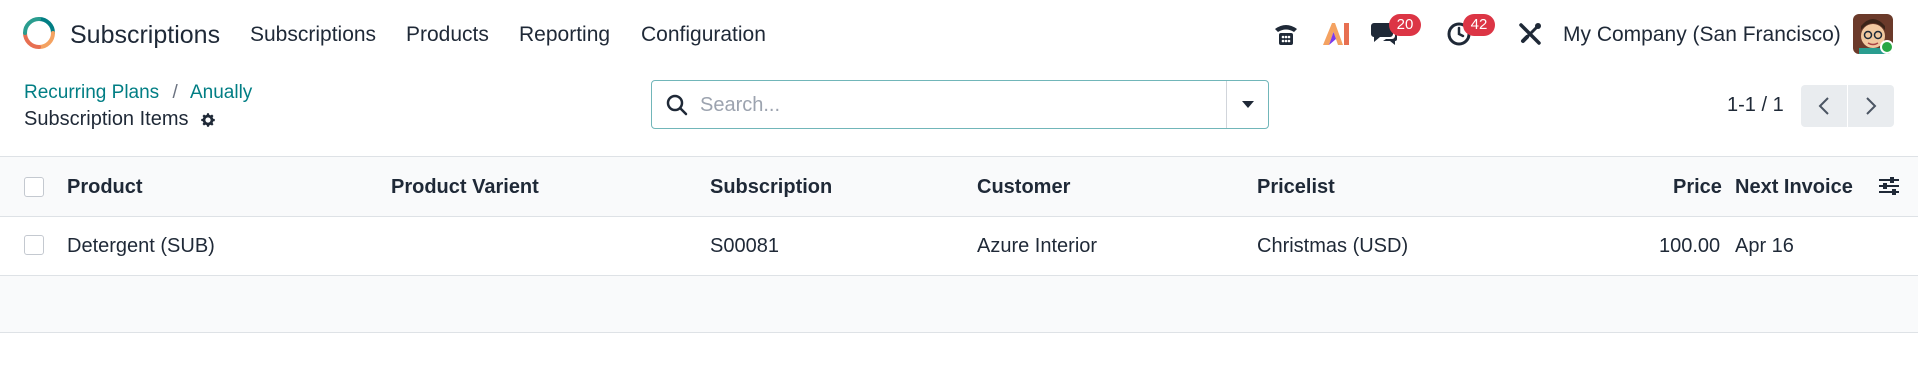 The image size is (1918, 379). Describe the element at coordinates (1530, 34) in the screenshot. I see `tools-icon` at that location.